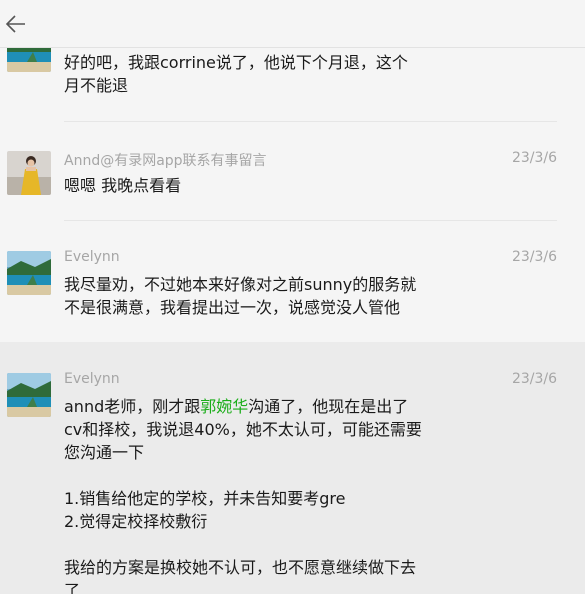  I want to click on person-yellow-dress-avatar, so click(29, 173).